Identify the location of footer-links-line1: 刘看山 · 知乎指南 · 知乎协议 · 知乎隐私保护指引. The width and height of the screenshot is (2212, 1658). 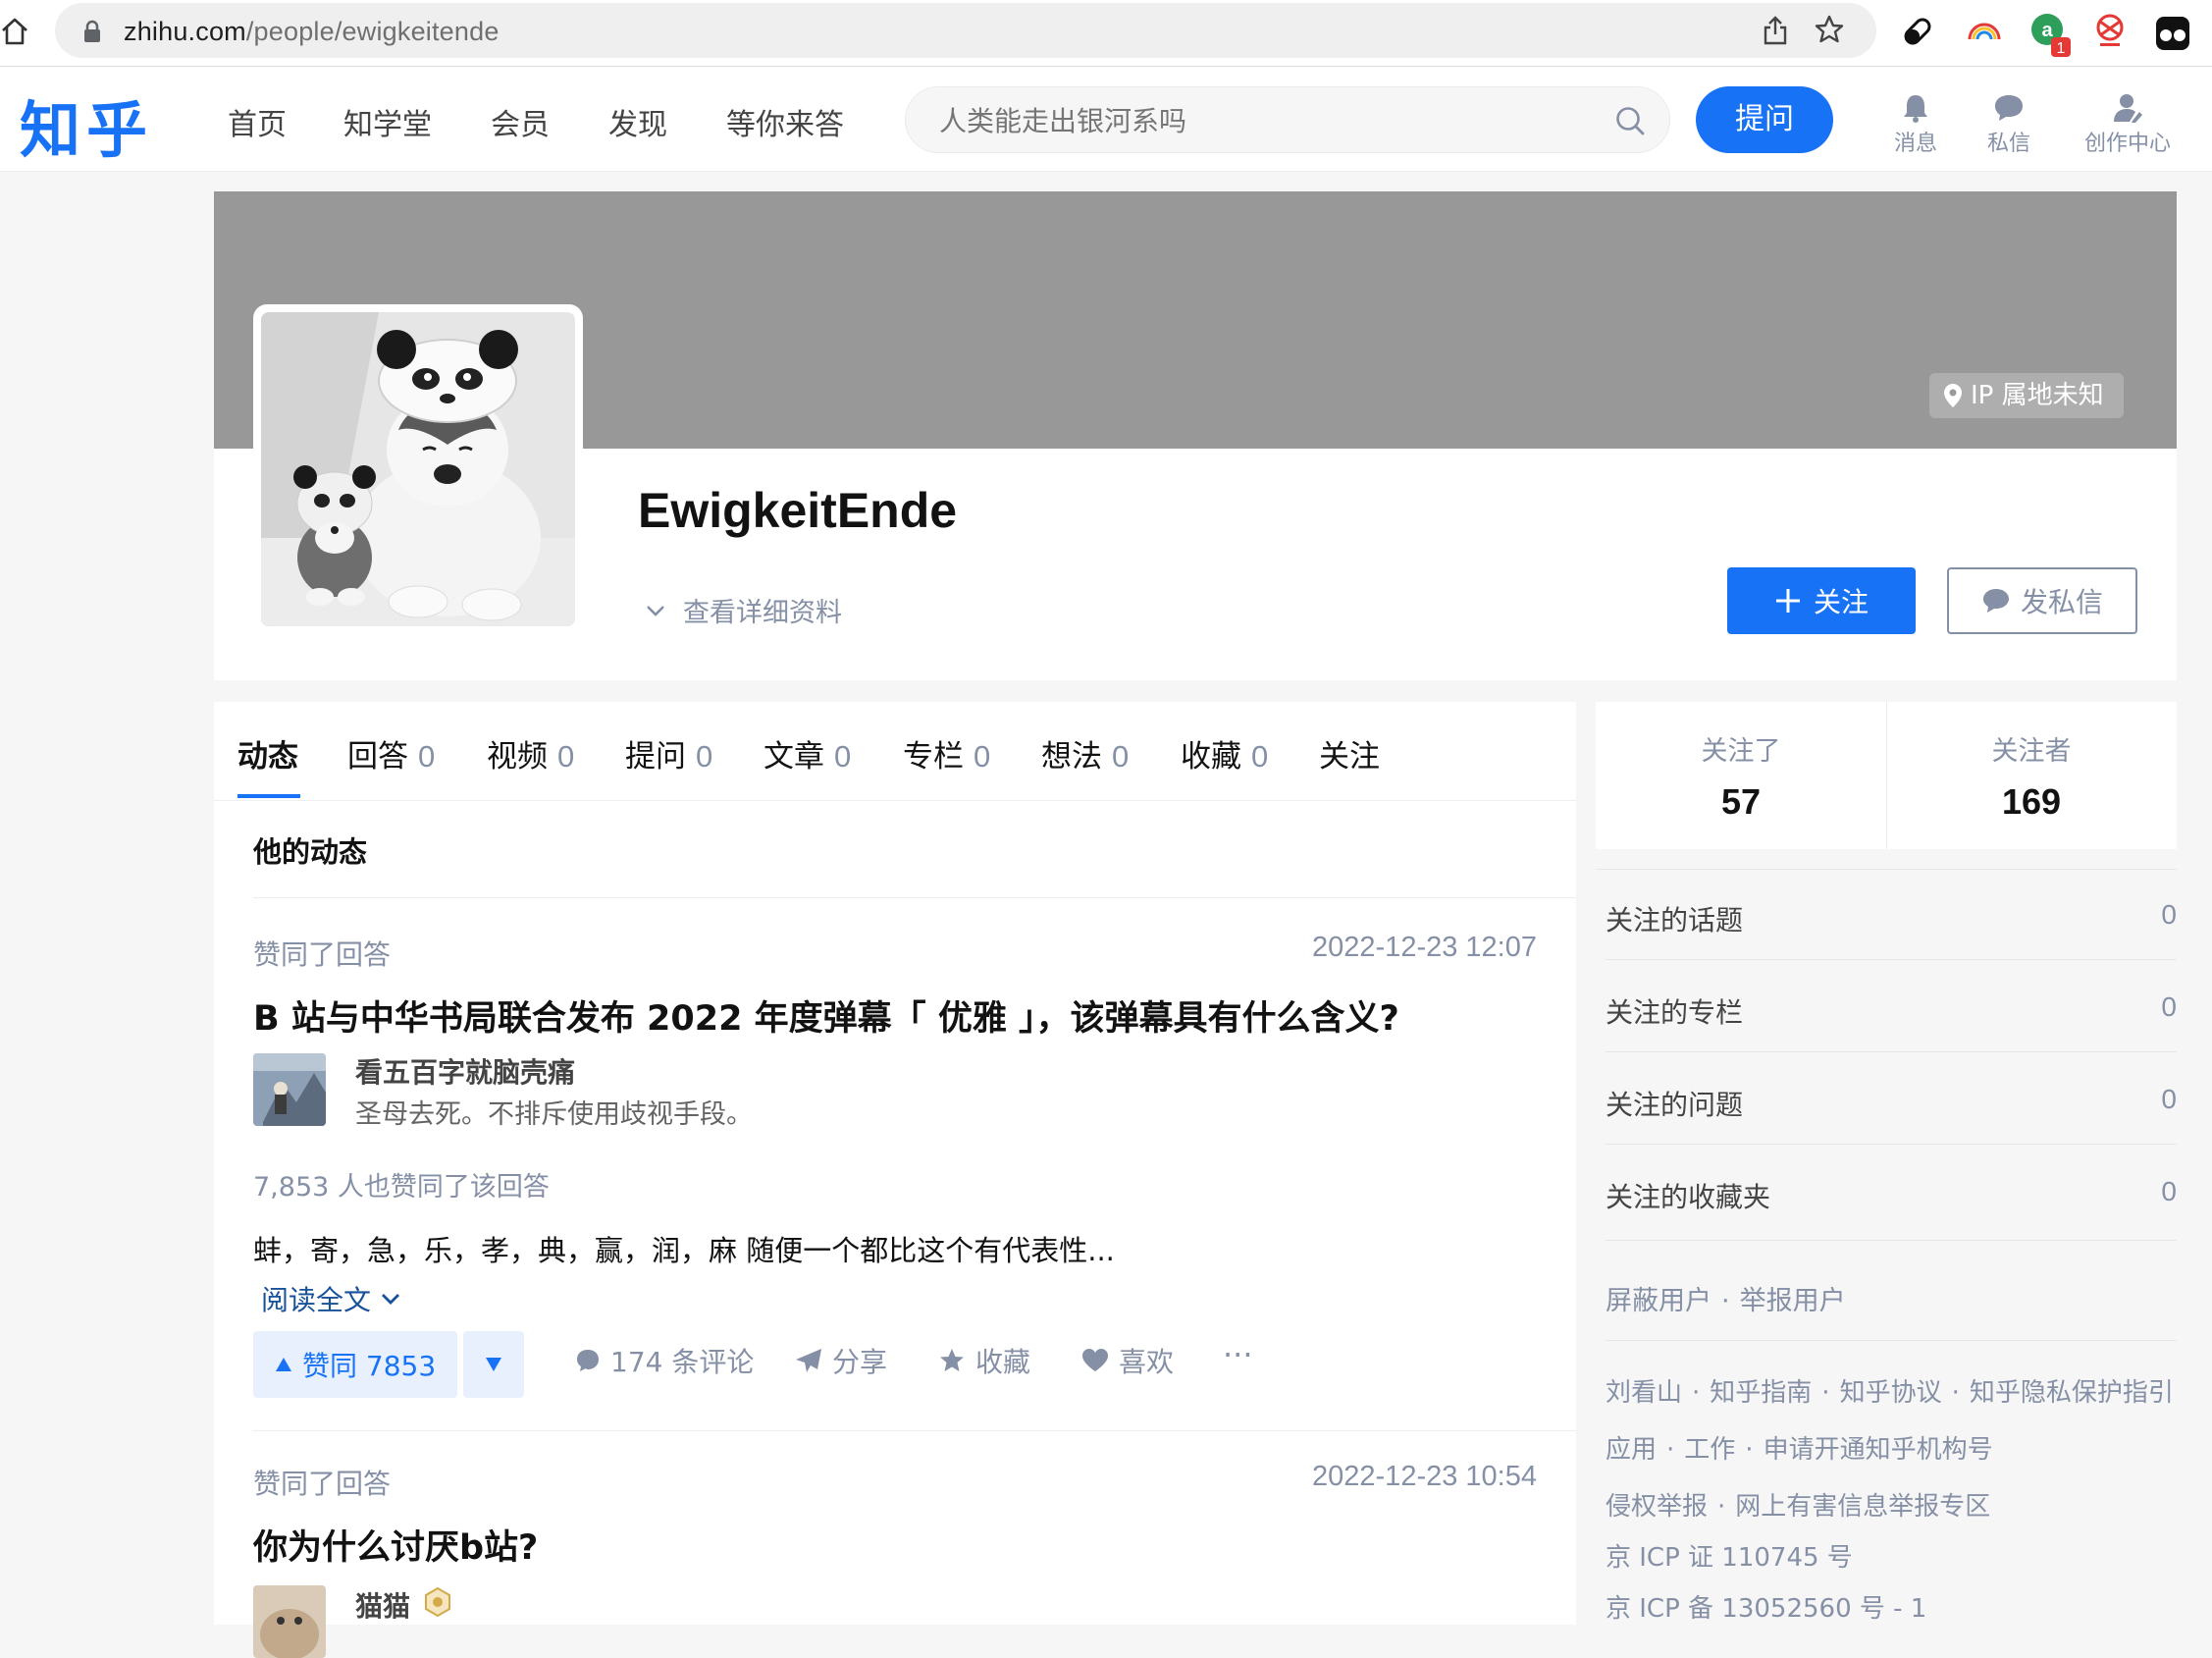
(1890, 1390).